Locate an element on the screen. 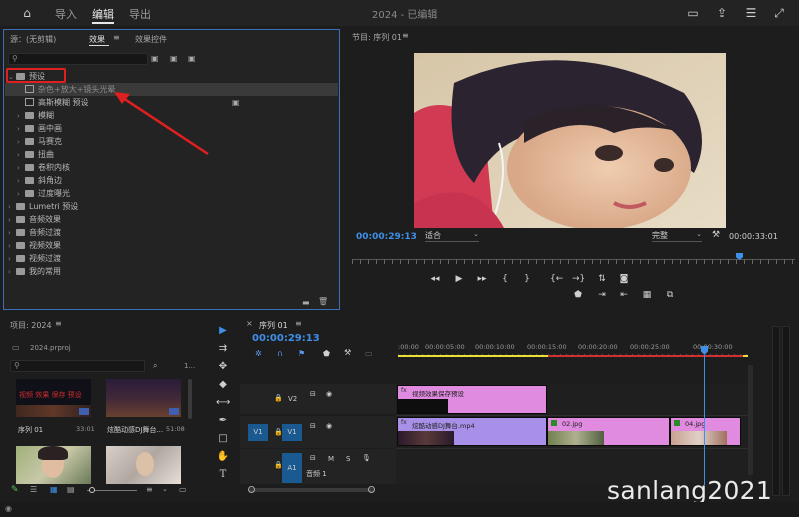 The width and height of the screenshot is (799, 517). tab-effects: 效果 is located at coordinates (97, 39).